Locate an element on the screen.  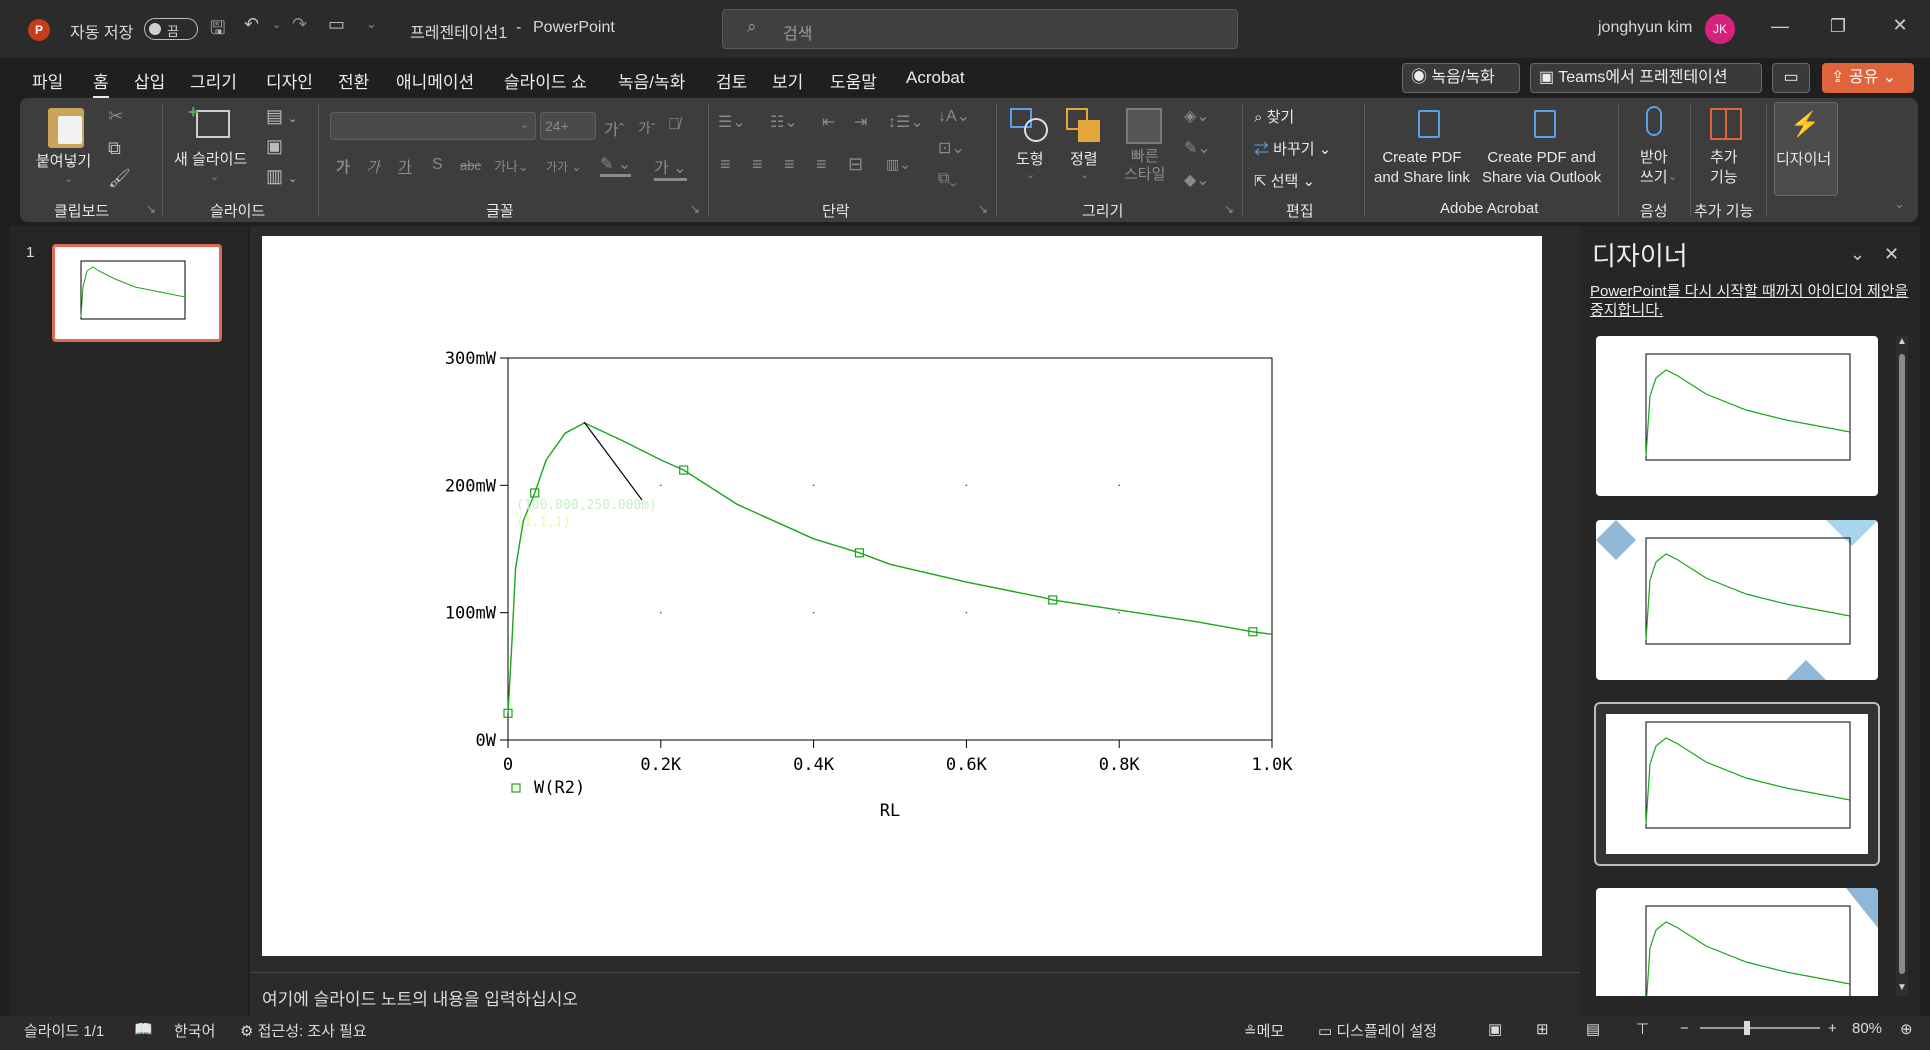
tab-insert: 삽입 is located at coordinates (149, 80).